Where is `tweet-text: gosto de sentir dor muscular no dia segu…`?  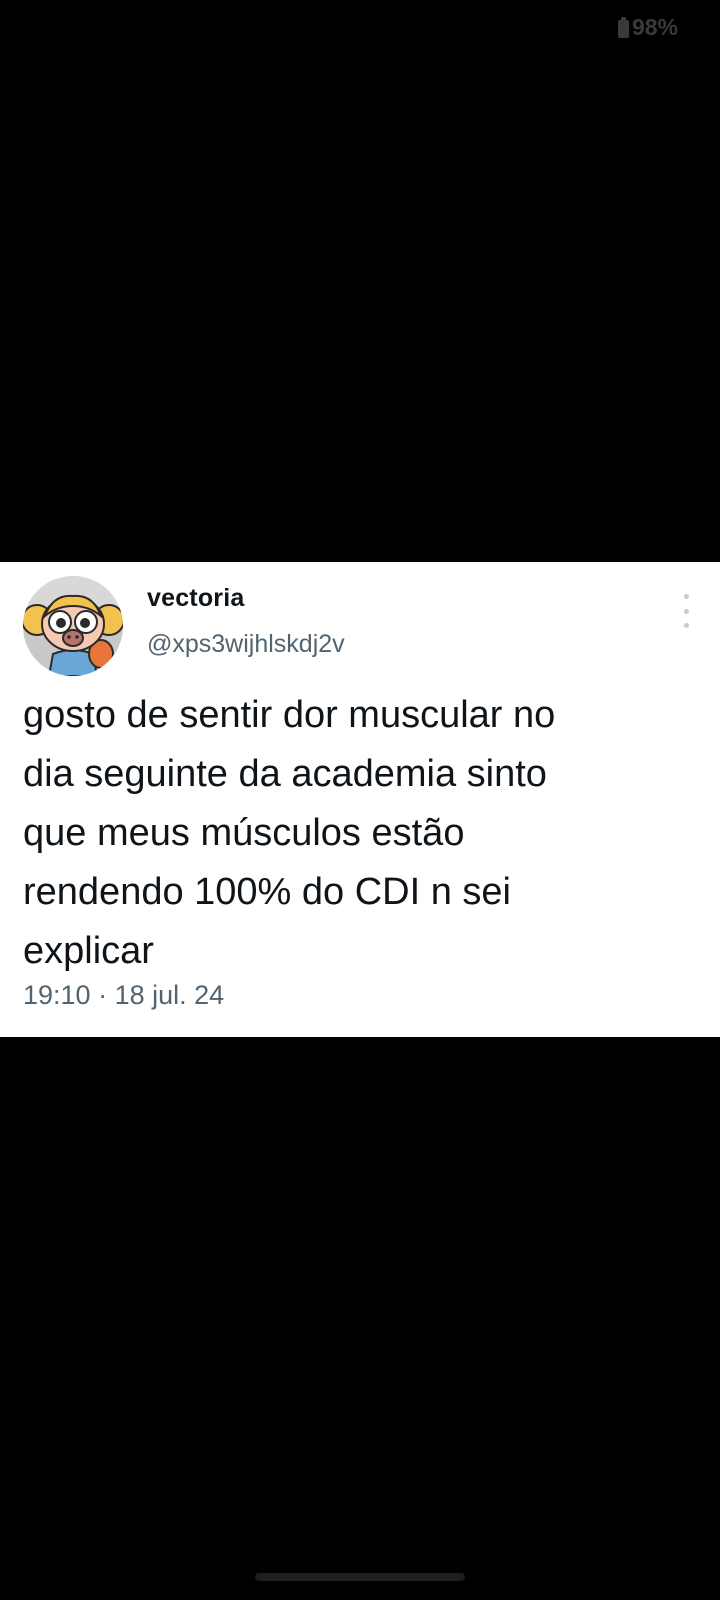 tweet-text: gosto de sentir dor muscular no dia segu… is located at coordinates (289, 833).